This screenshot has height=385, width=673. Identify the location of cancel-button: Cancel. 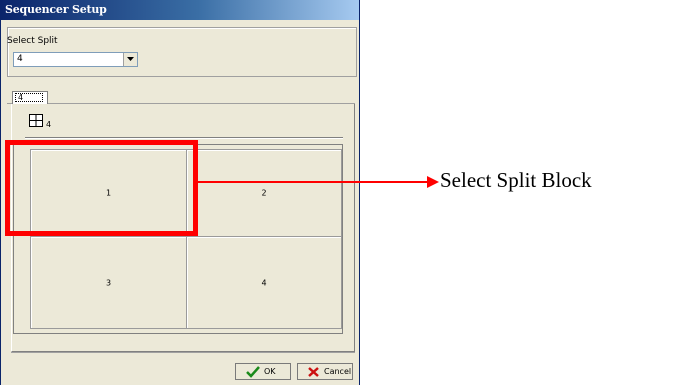
(325, 371).